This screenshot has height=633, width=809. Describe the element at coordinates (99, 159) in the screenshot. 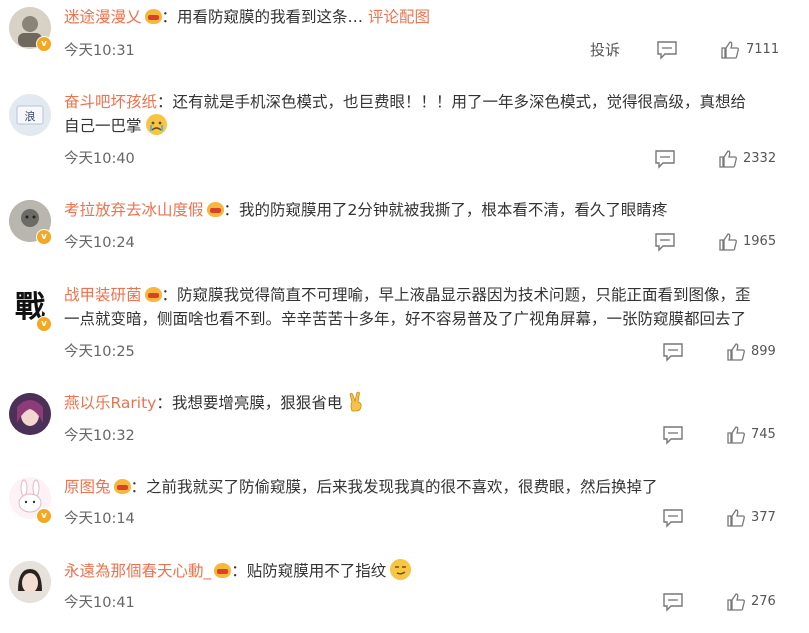

I see `comment-time: 今天10:40` at that location.